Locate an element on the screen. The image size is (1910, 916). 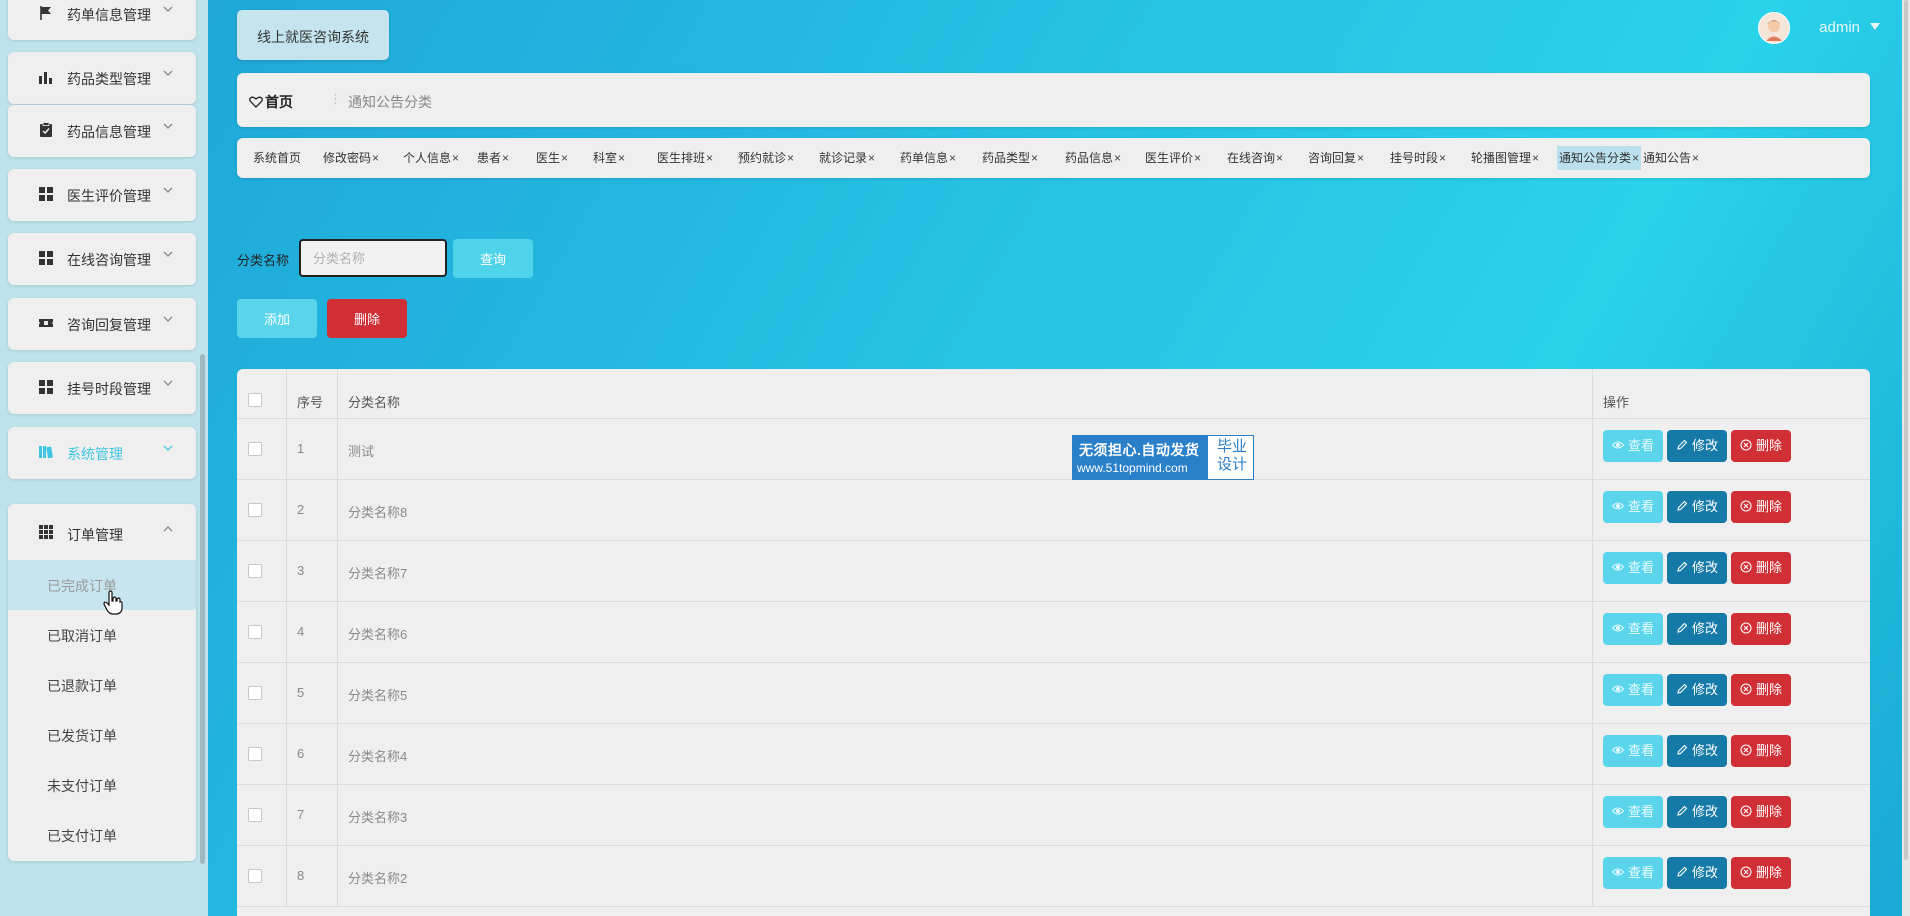
tab-18: 通知公告分类× is located at coordinates (1599, 158).